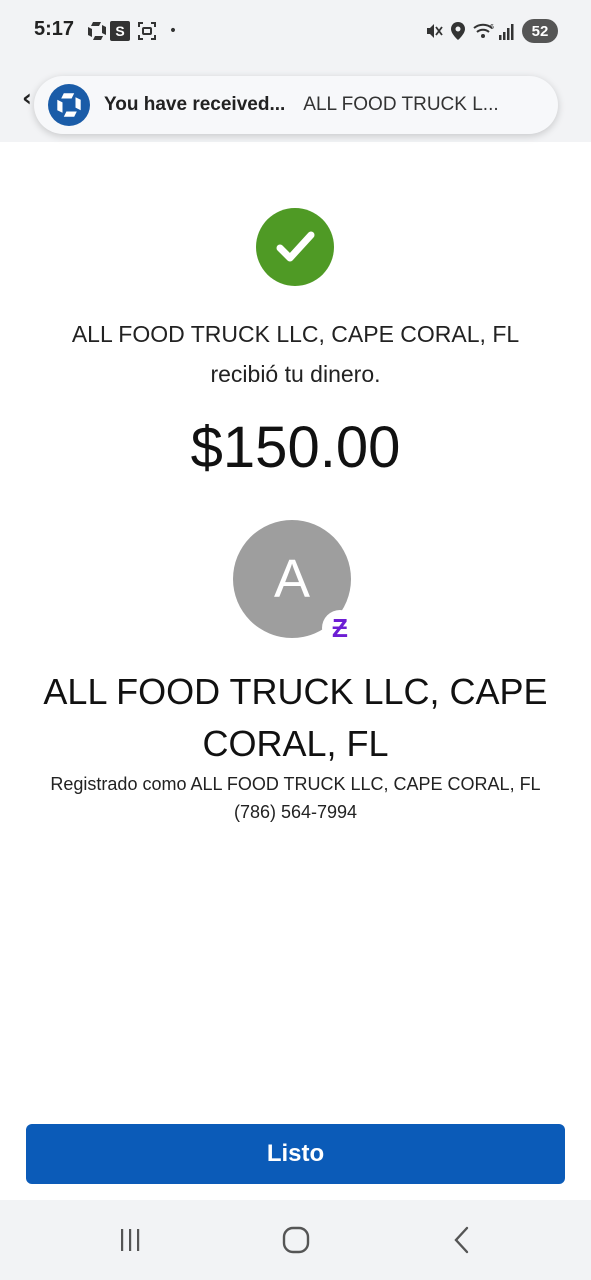 The image size is (591, 1280). Describe the element at coordinates (434, 31) in the screenshot. I see `mute-icon` at that location.